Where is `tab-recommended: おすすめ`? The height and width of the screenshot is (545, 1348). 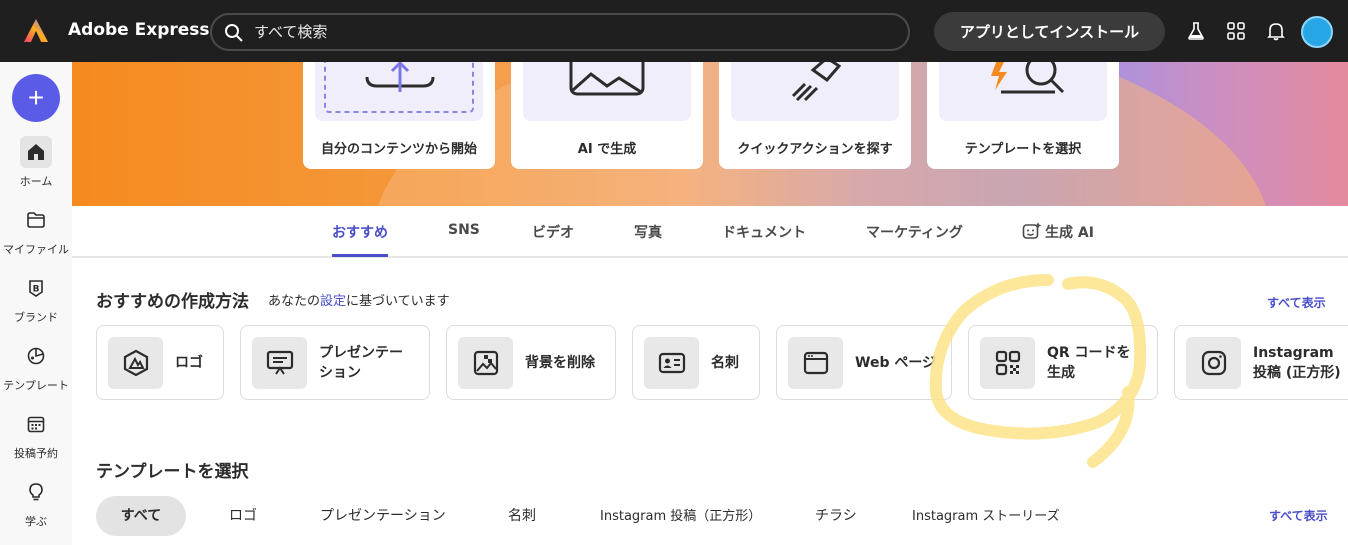
tab-recommended: おすすめ is located at coordinates (360, 232).